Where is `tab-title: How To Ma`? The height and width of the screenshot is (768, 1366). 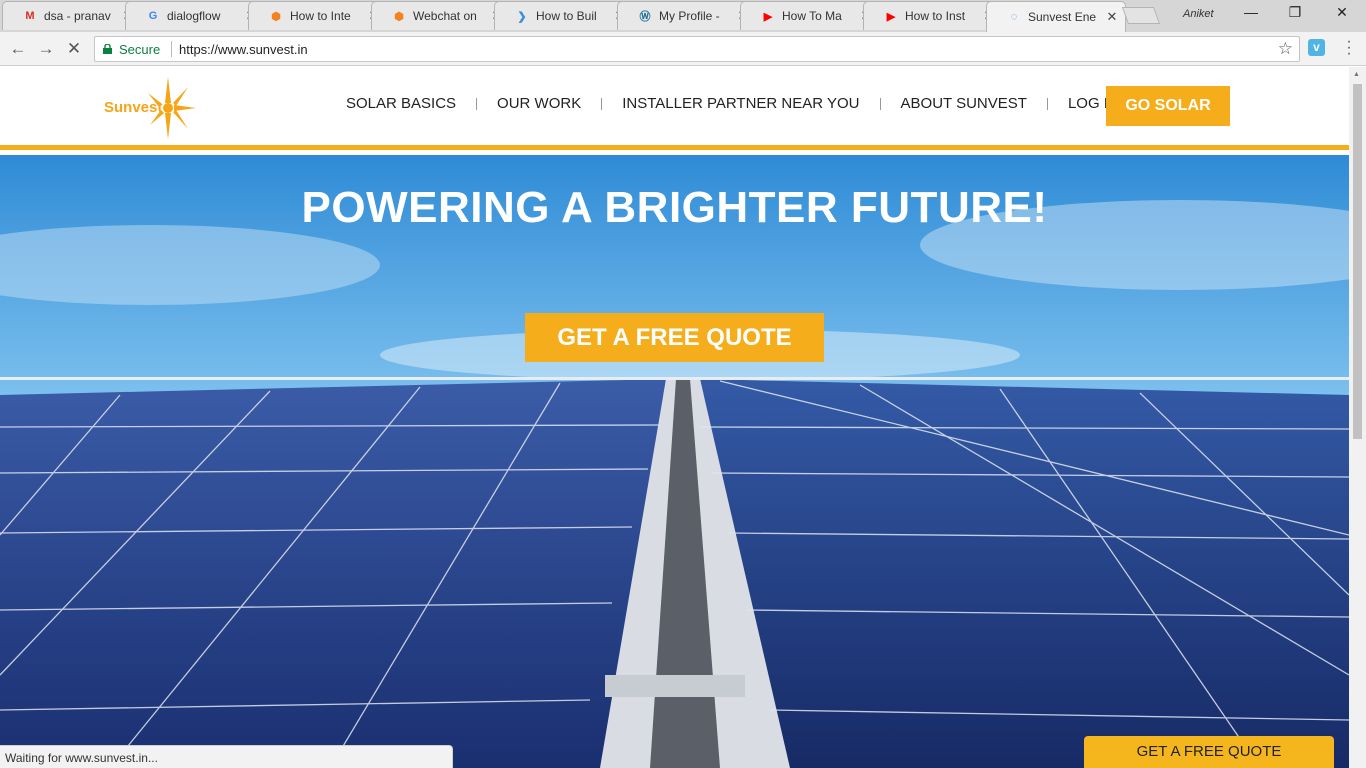 tab-title: How To Ma is located at coordinates (812, 16).